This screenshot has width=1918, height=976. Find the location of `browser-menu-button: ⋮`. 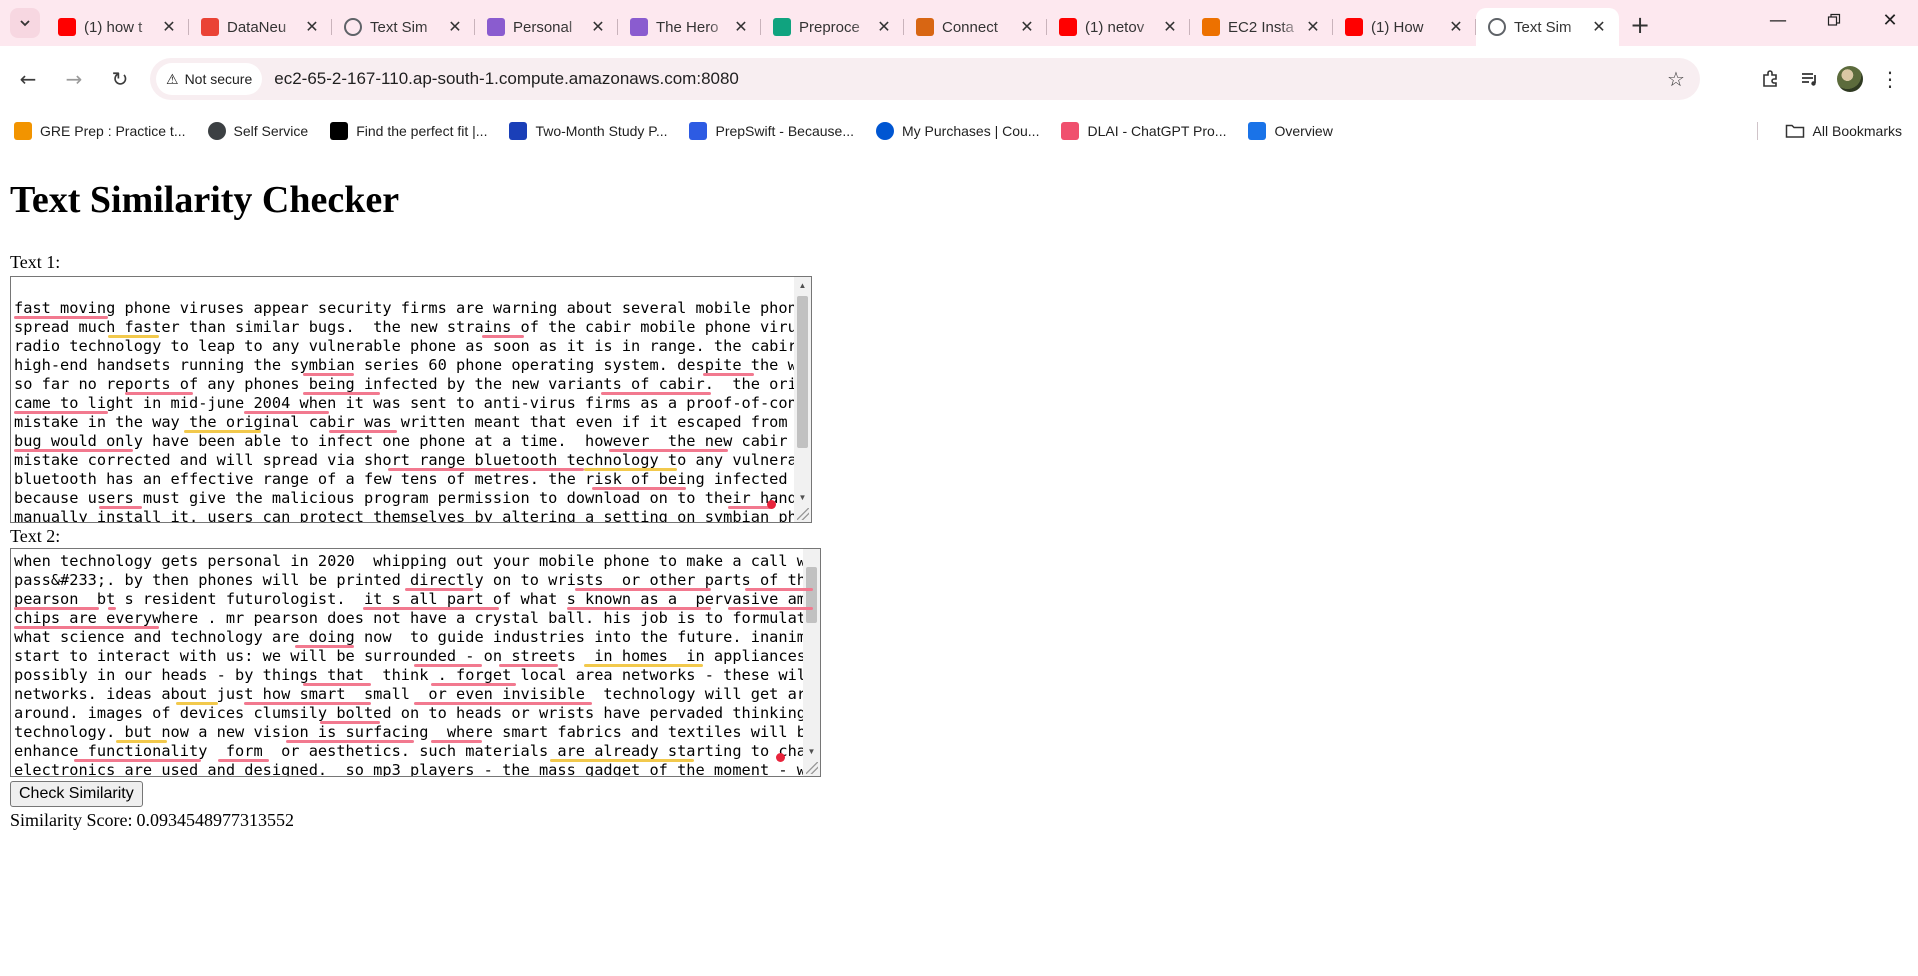

browser-menu-button: ⋮ is located at coordinates (1890, 79).